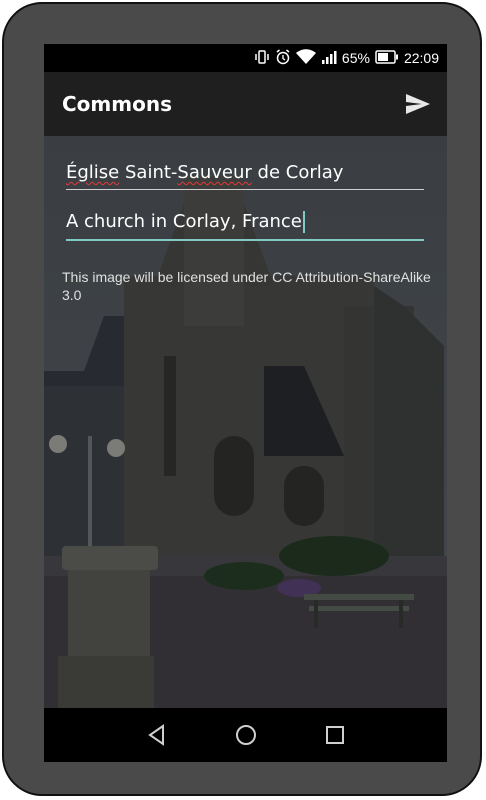 Image resolution: width=486 pixels, height=800 pixels. What do you see at coordinates (355, 58) in the screenshot?
I see `battery-percent: 65%` at bounding box center [355, 58].